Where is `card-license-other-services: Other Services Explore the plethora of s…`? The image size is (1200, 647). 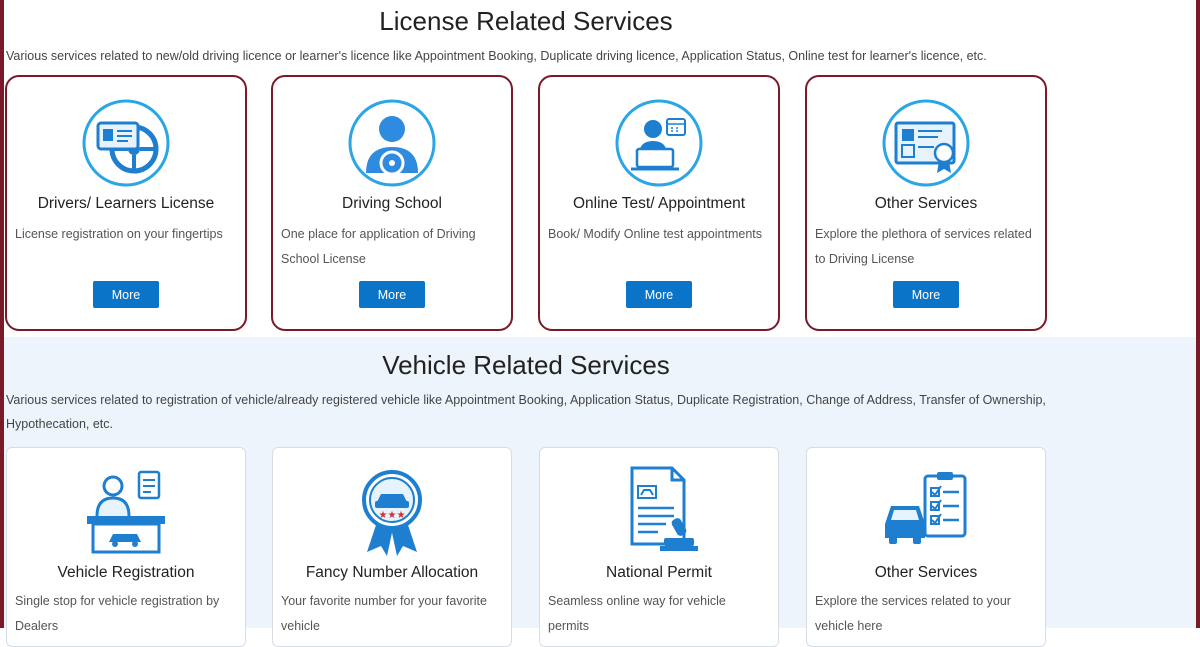
card-license-other-services: Other Services Explore the plethora of s… is located at coordinates (926, 203).